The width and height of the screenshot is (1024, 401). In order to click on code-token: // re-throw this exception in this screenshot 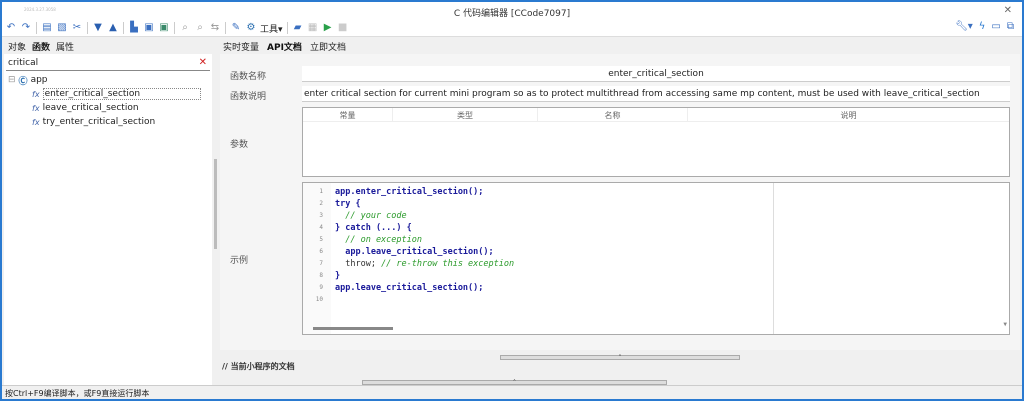, I will do `click(448, 264)`.